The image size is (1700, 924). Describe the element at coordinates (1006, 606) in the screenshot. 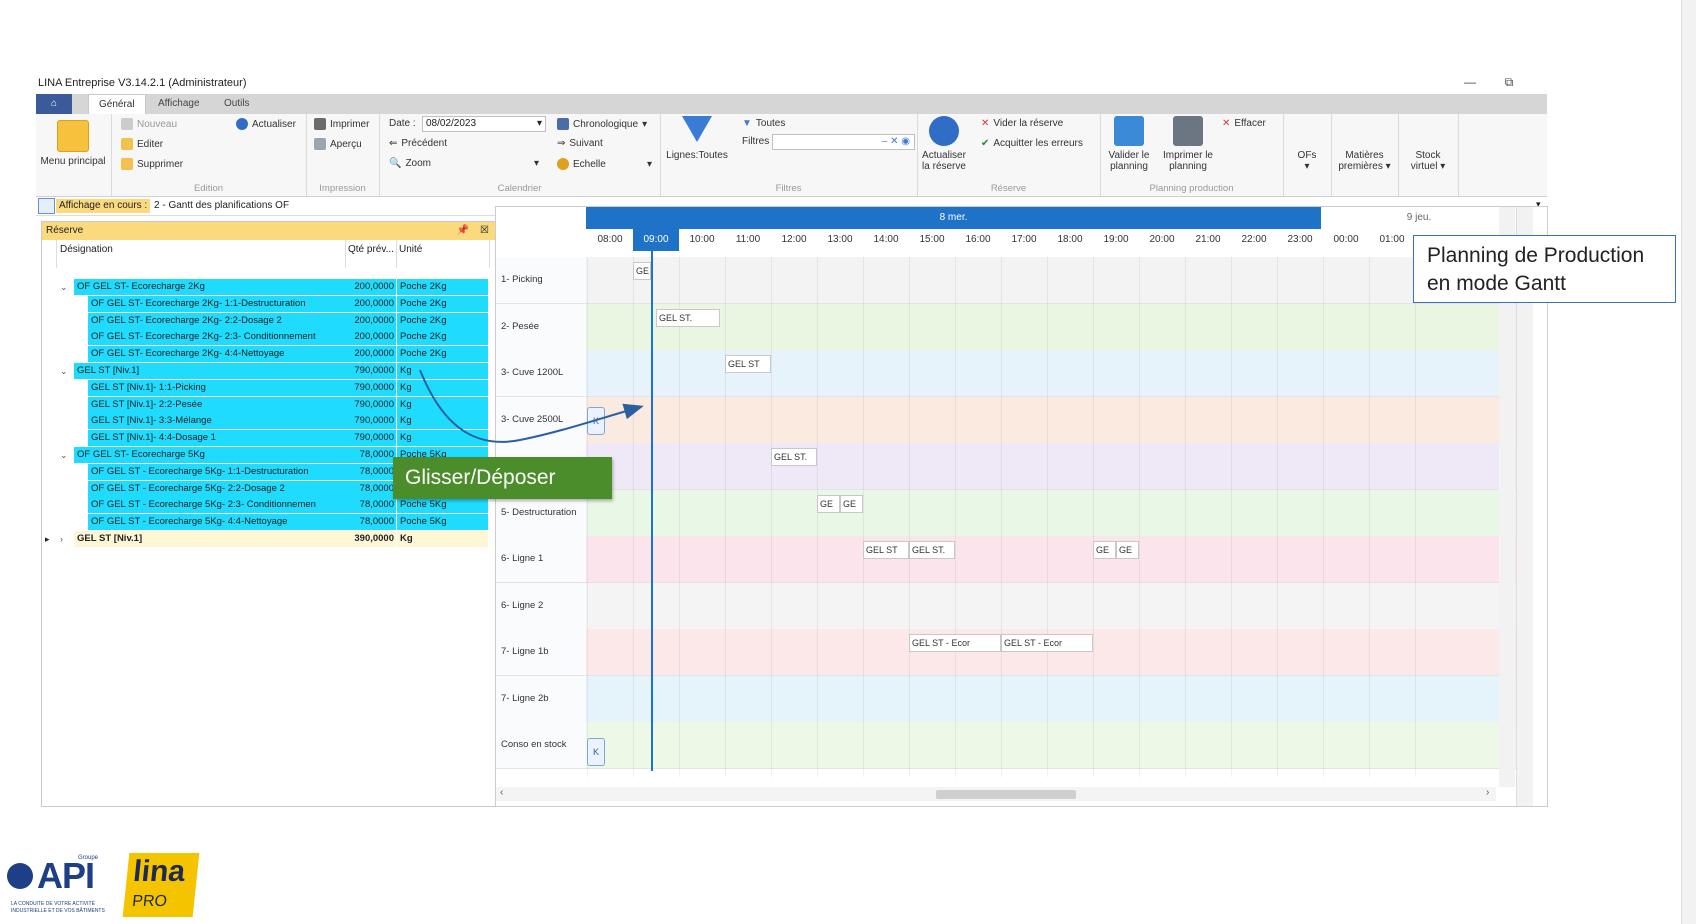

I see `gantt-lane: 6- Ligne 2˄˅` at that location.